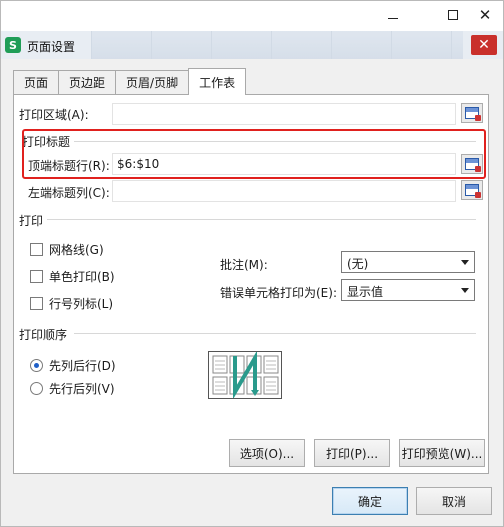 The width and height of the screenshot is (504, 527). What do you see at coordinates (284, 114) in the screenshot?
I see `print-area-input` at bounding box center [284, 114].